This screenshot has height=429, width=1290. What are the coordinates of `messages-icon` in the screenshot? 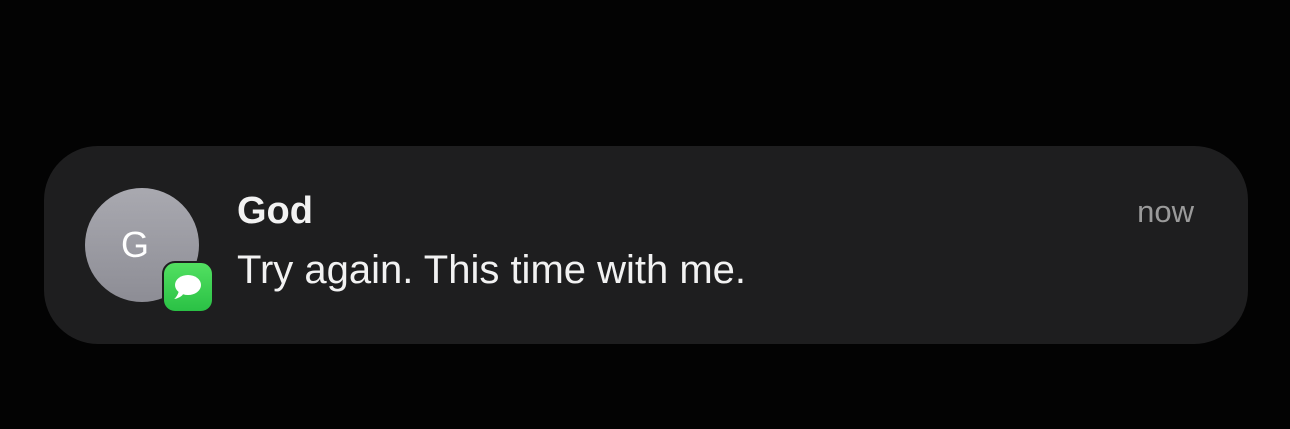 It's located at (188, 287).